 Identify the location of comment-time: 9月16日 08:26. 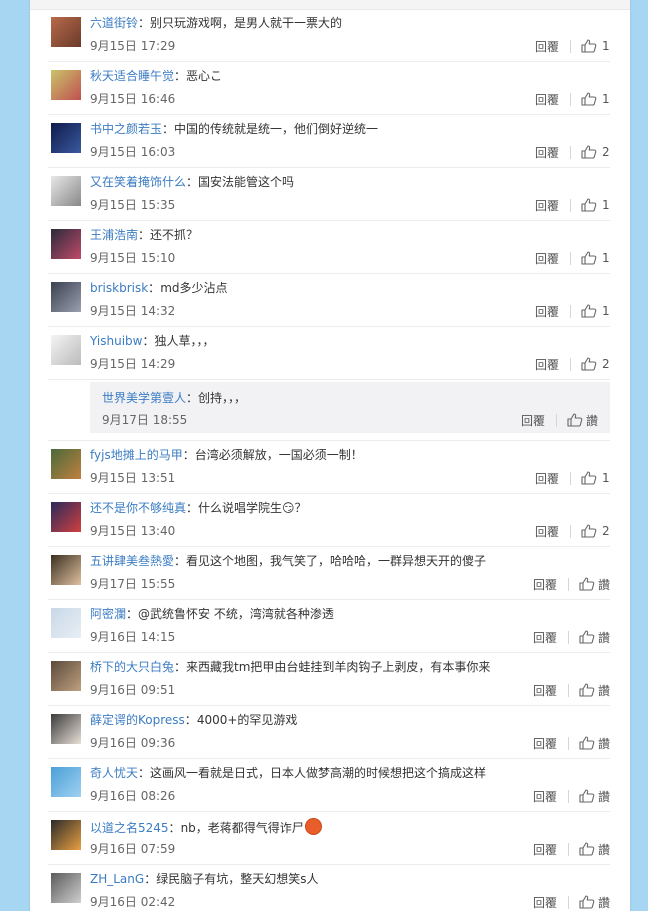
(133, 796).